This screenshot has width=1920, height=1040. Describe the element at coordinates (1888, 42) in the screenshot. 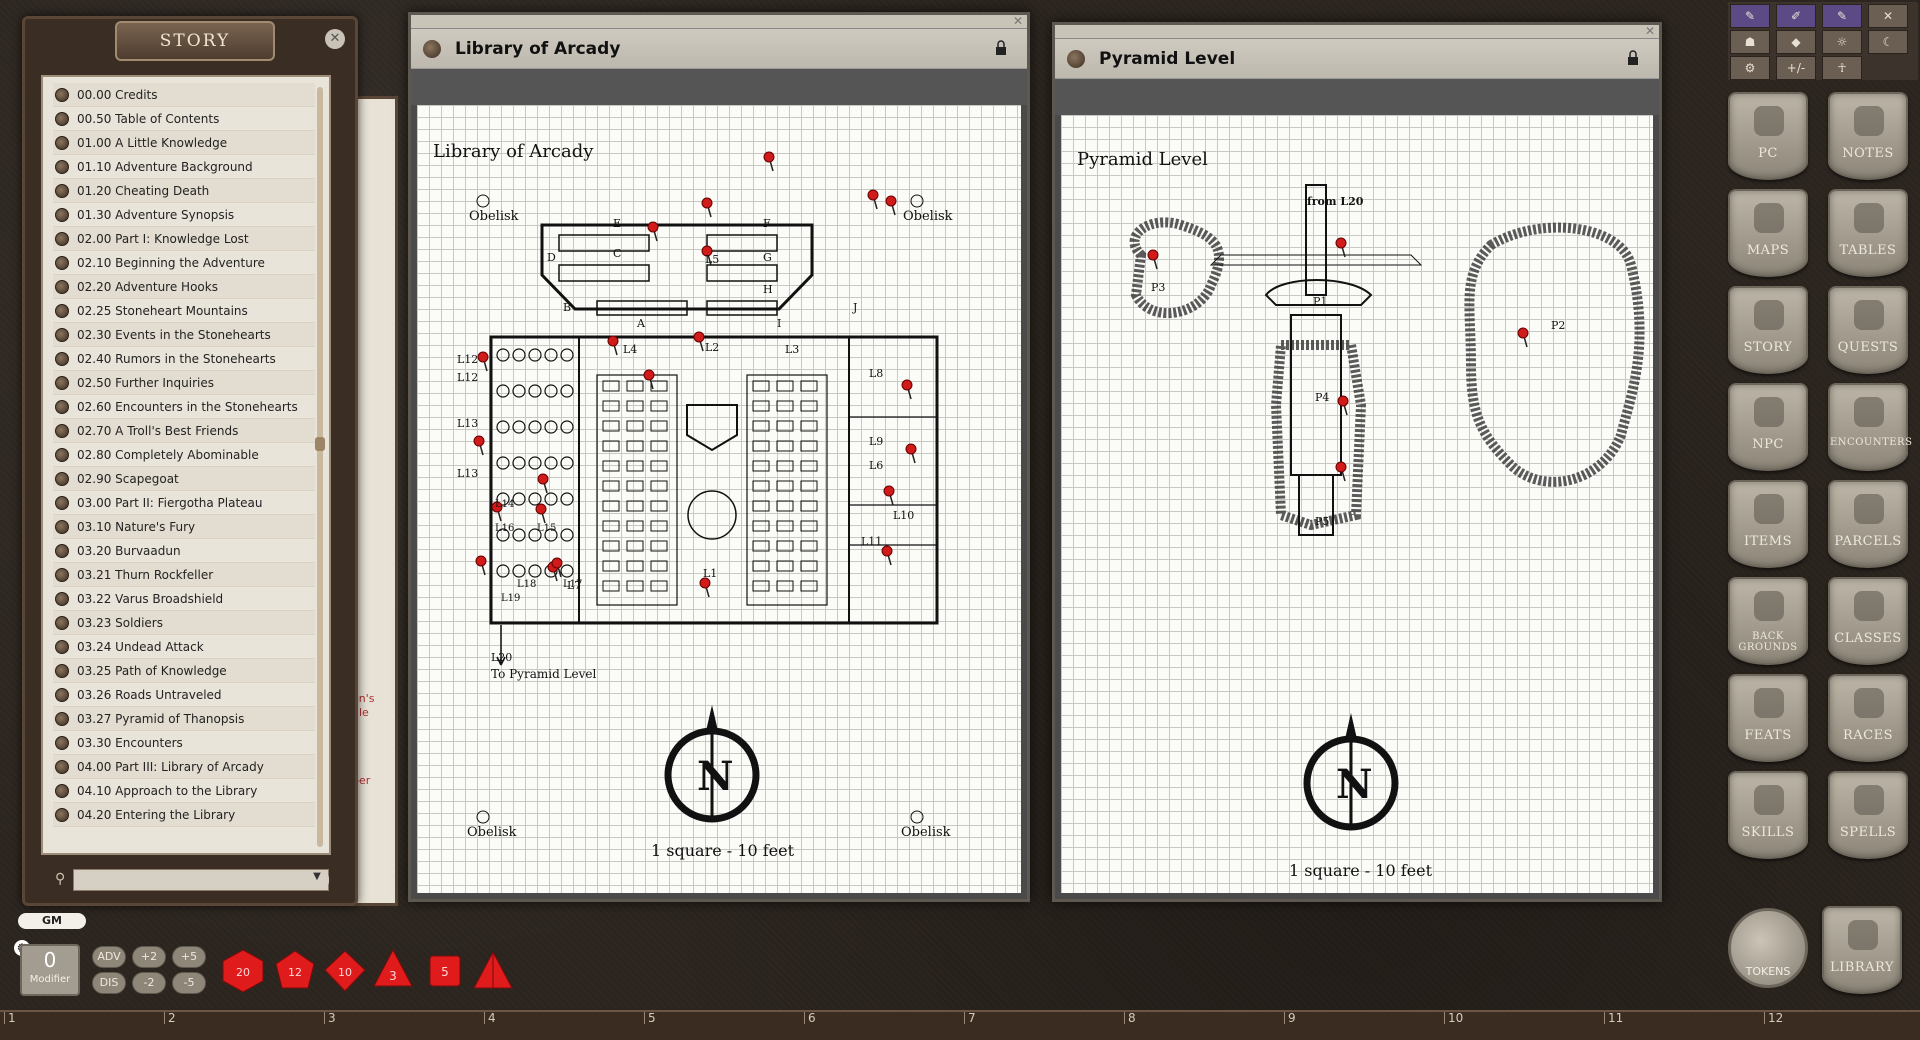

I see `time-icon: ☾` at that location.